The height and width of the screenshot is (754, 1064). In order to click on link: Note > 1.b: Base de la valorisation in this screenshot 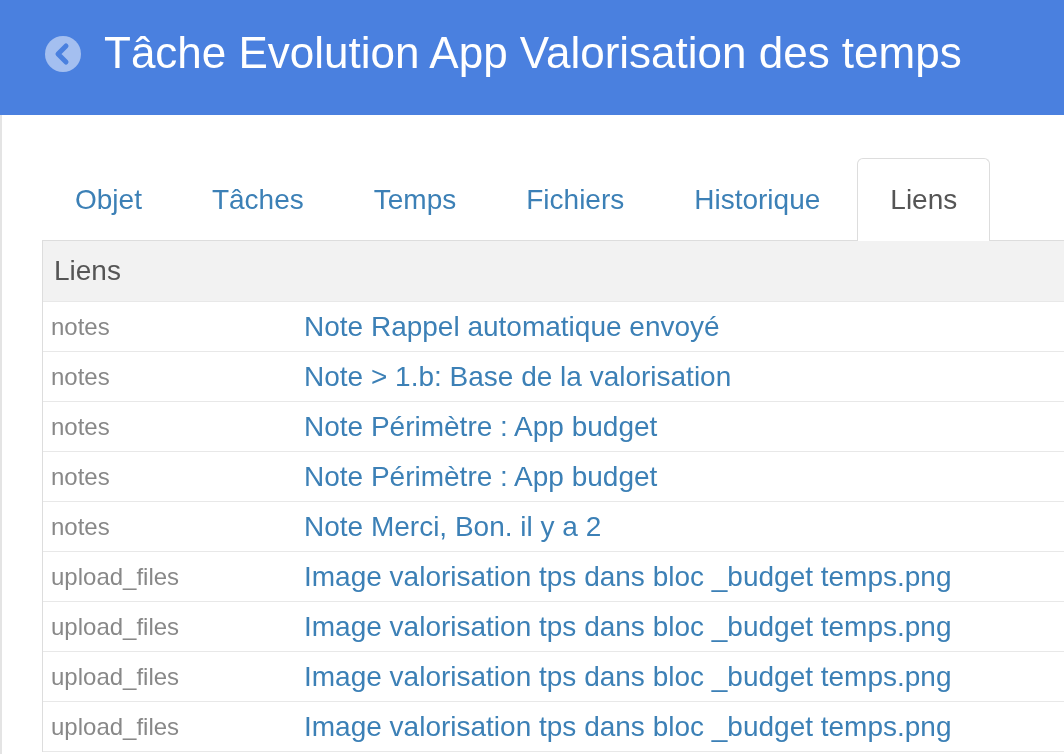, I will do `click(518, 376)`.